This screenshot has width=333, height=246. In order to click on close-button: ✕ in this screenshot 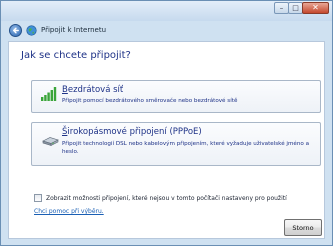, I will do `click(315, 8)`.